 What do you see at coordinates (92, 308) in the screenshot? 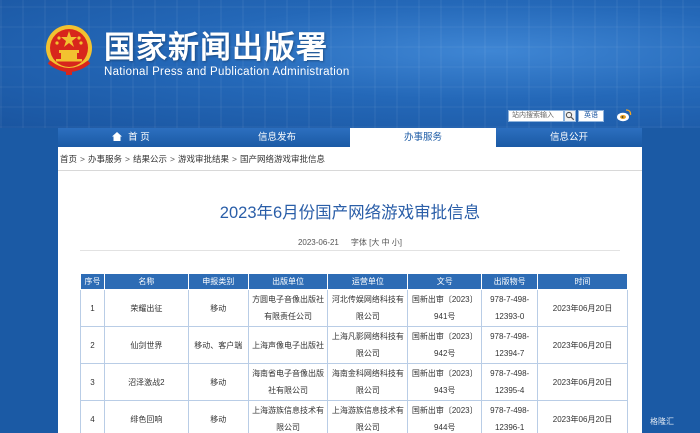
I see `cell-index: 1` at bounding box center [92, 308].